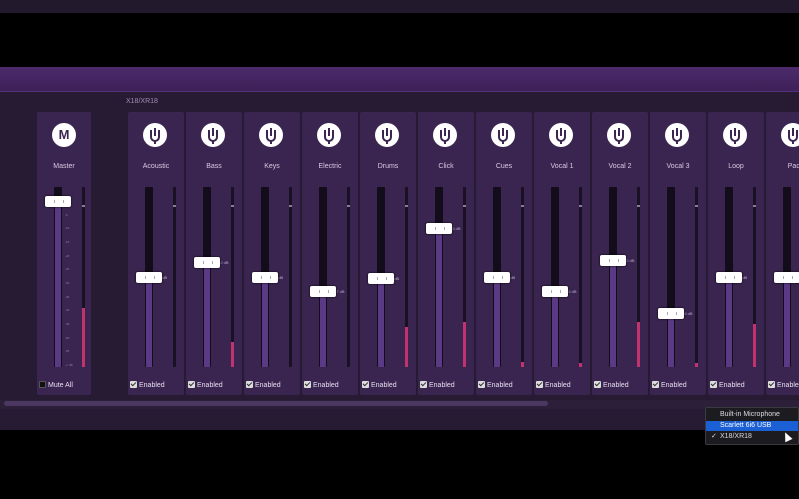 The height and width of the screenshot is (499, 799). I want to click on channel-strip: Loop -dB Enabled, so click(736, 253).